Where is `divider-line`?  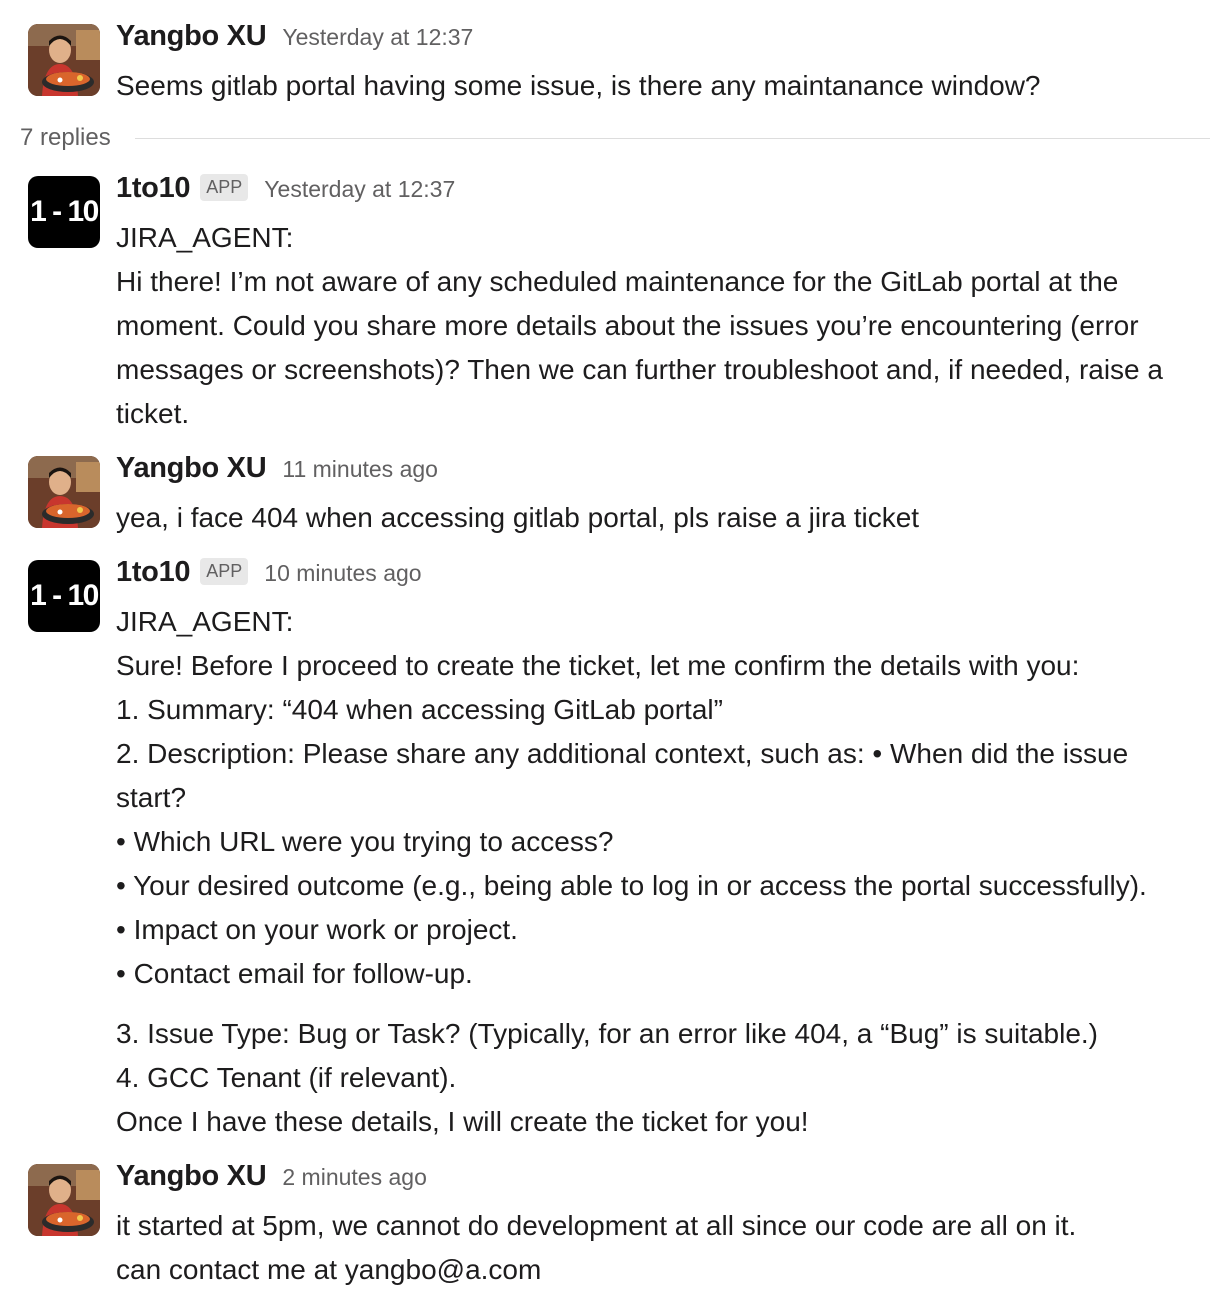
divider-line is located at coordinates (672, 138).